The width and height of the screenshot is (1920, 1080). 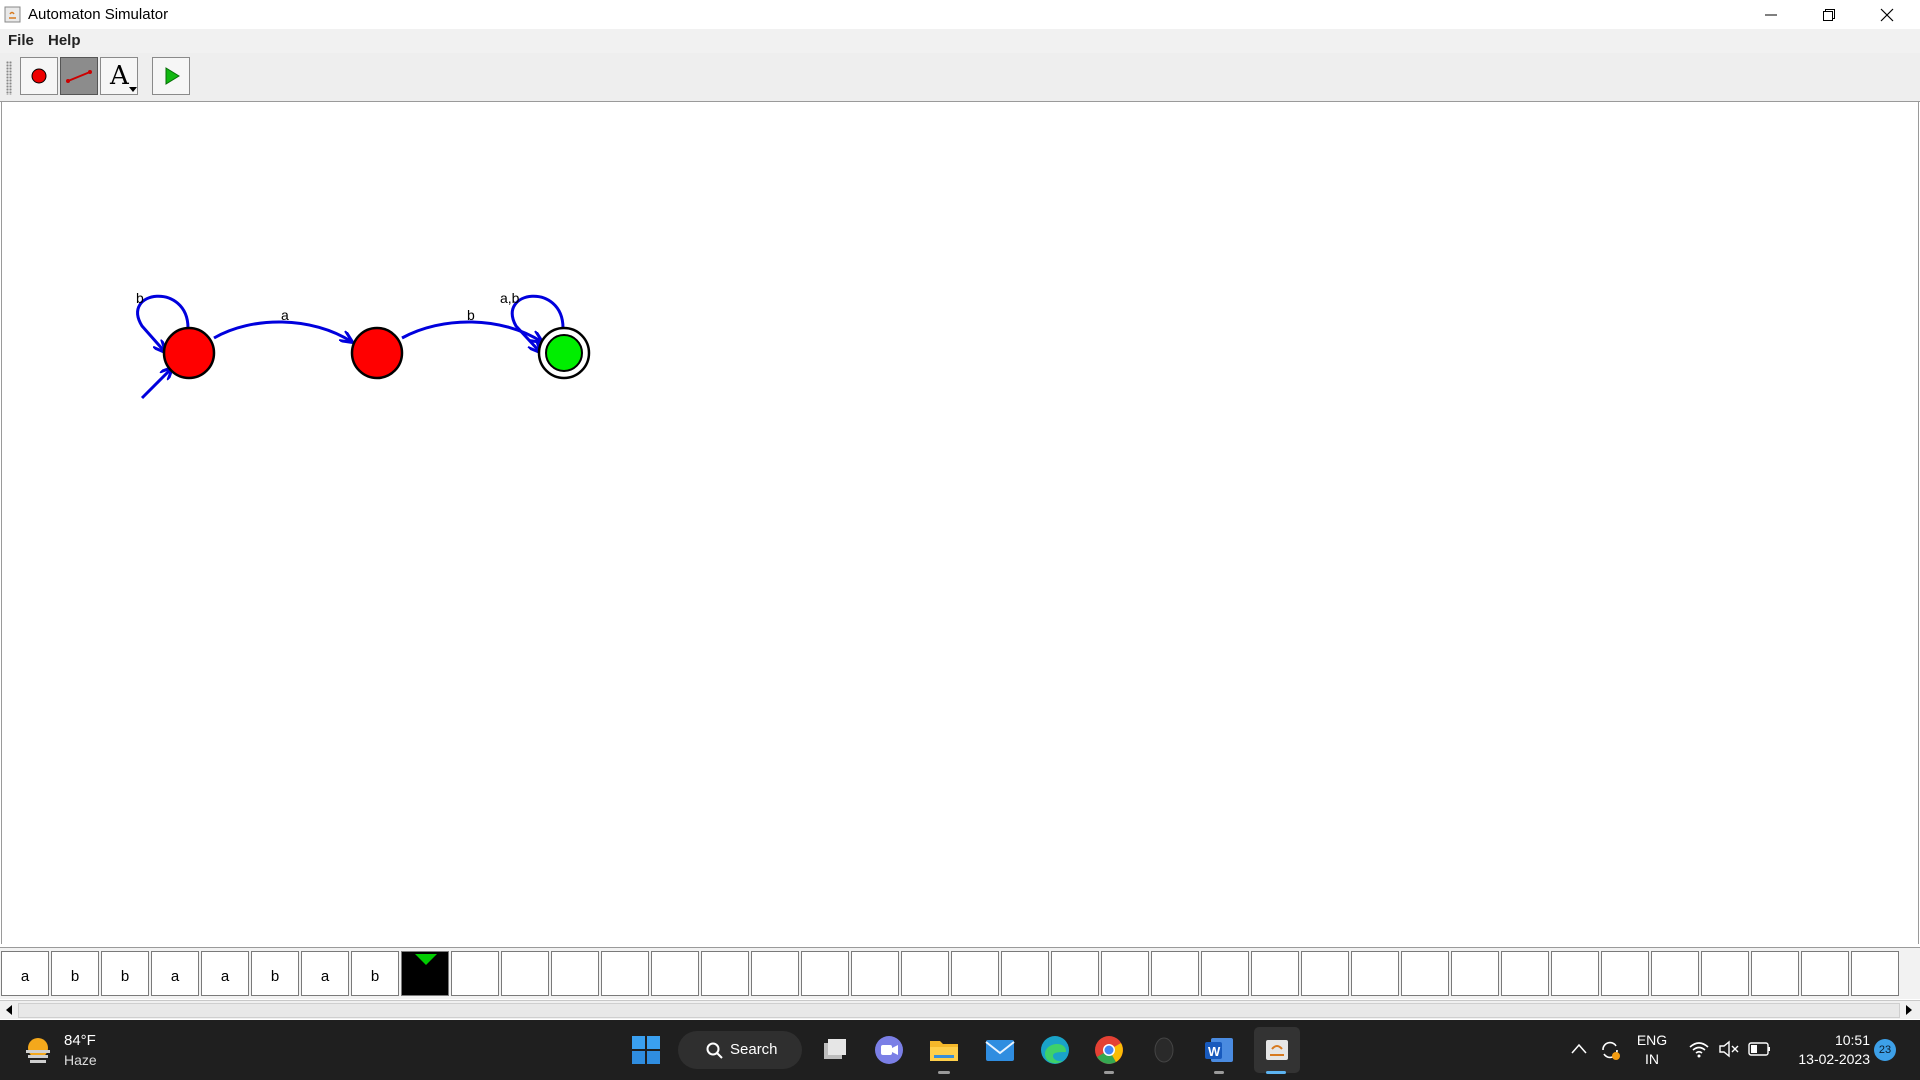 I want to click on notification-badge: 23, so click(x=1885, y=1050).